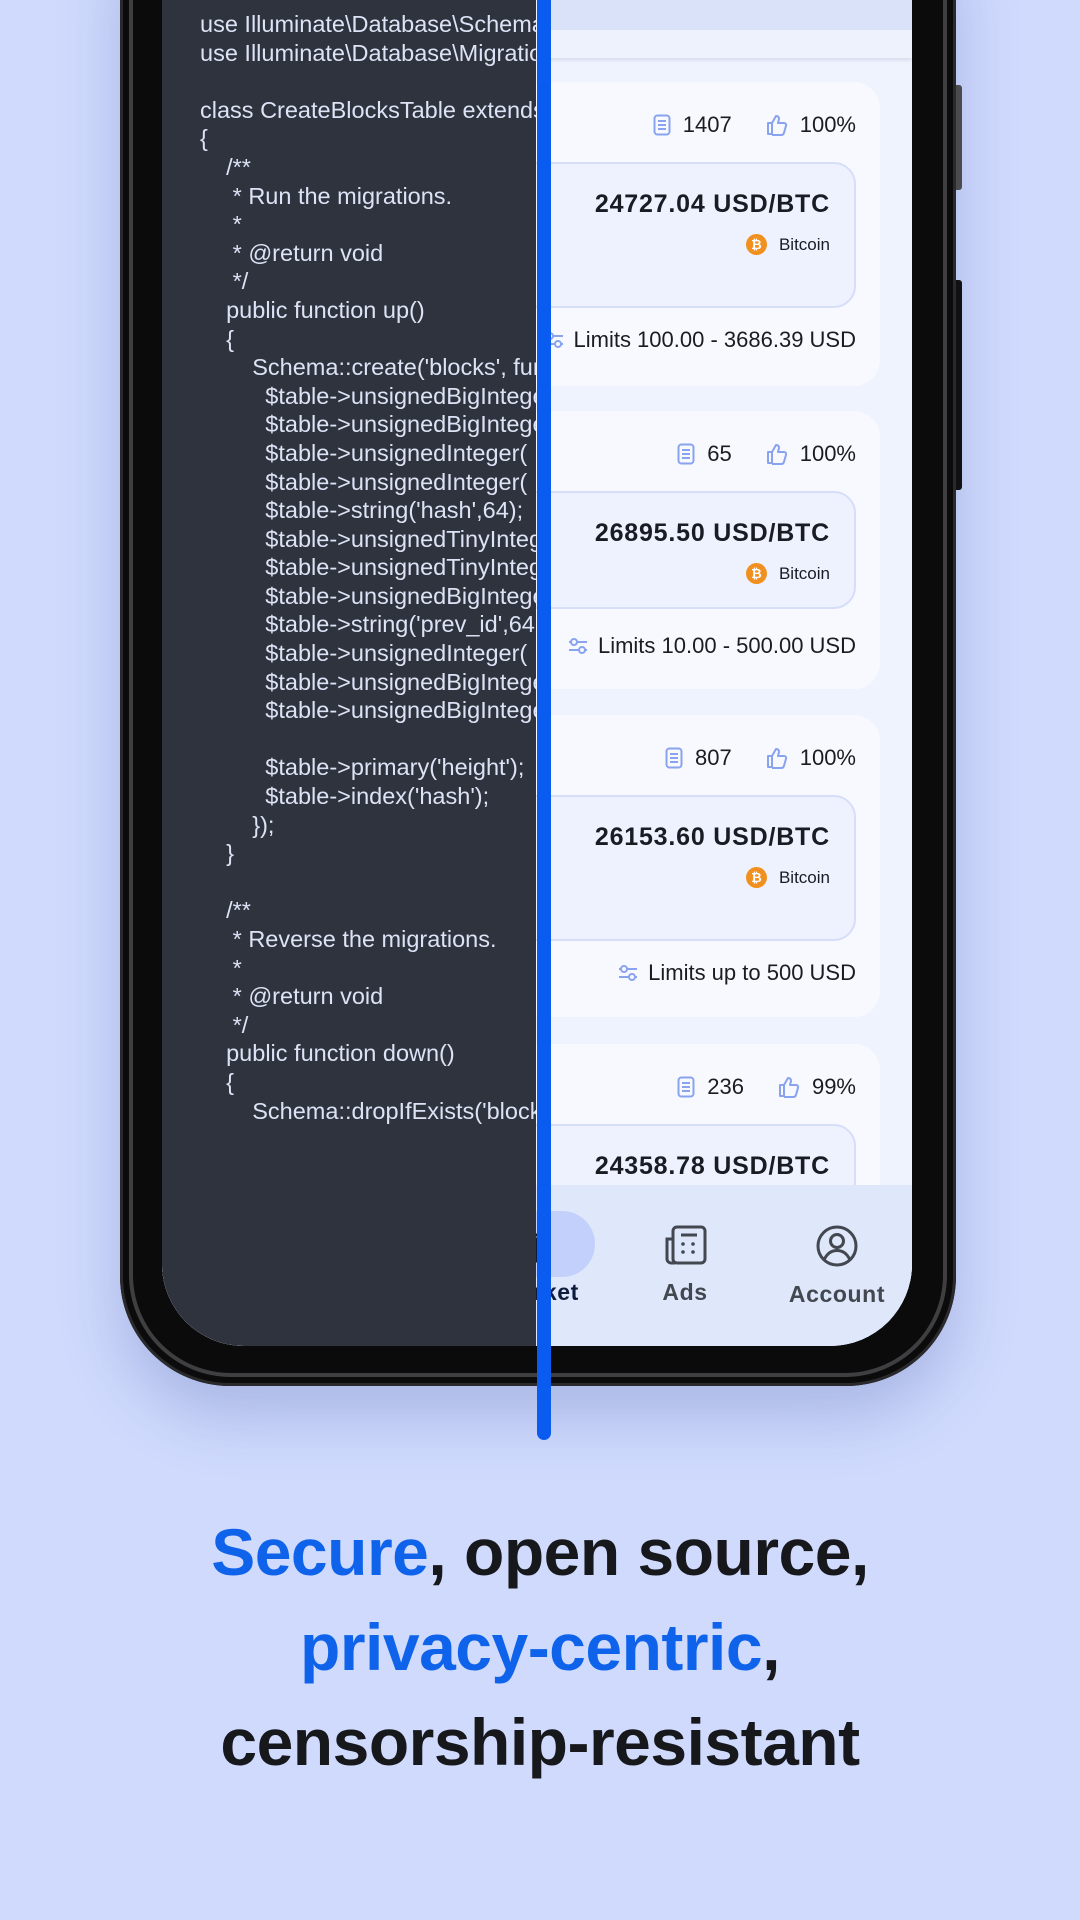  Describe the element at coordinates (754, 125) in the screenshot. I see `offer-stats: 1407 100%` at that location.